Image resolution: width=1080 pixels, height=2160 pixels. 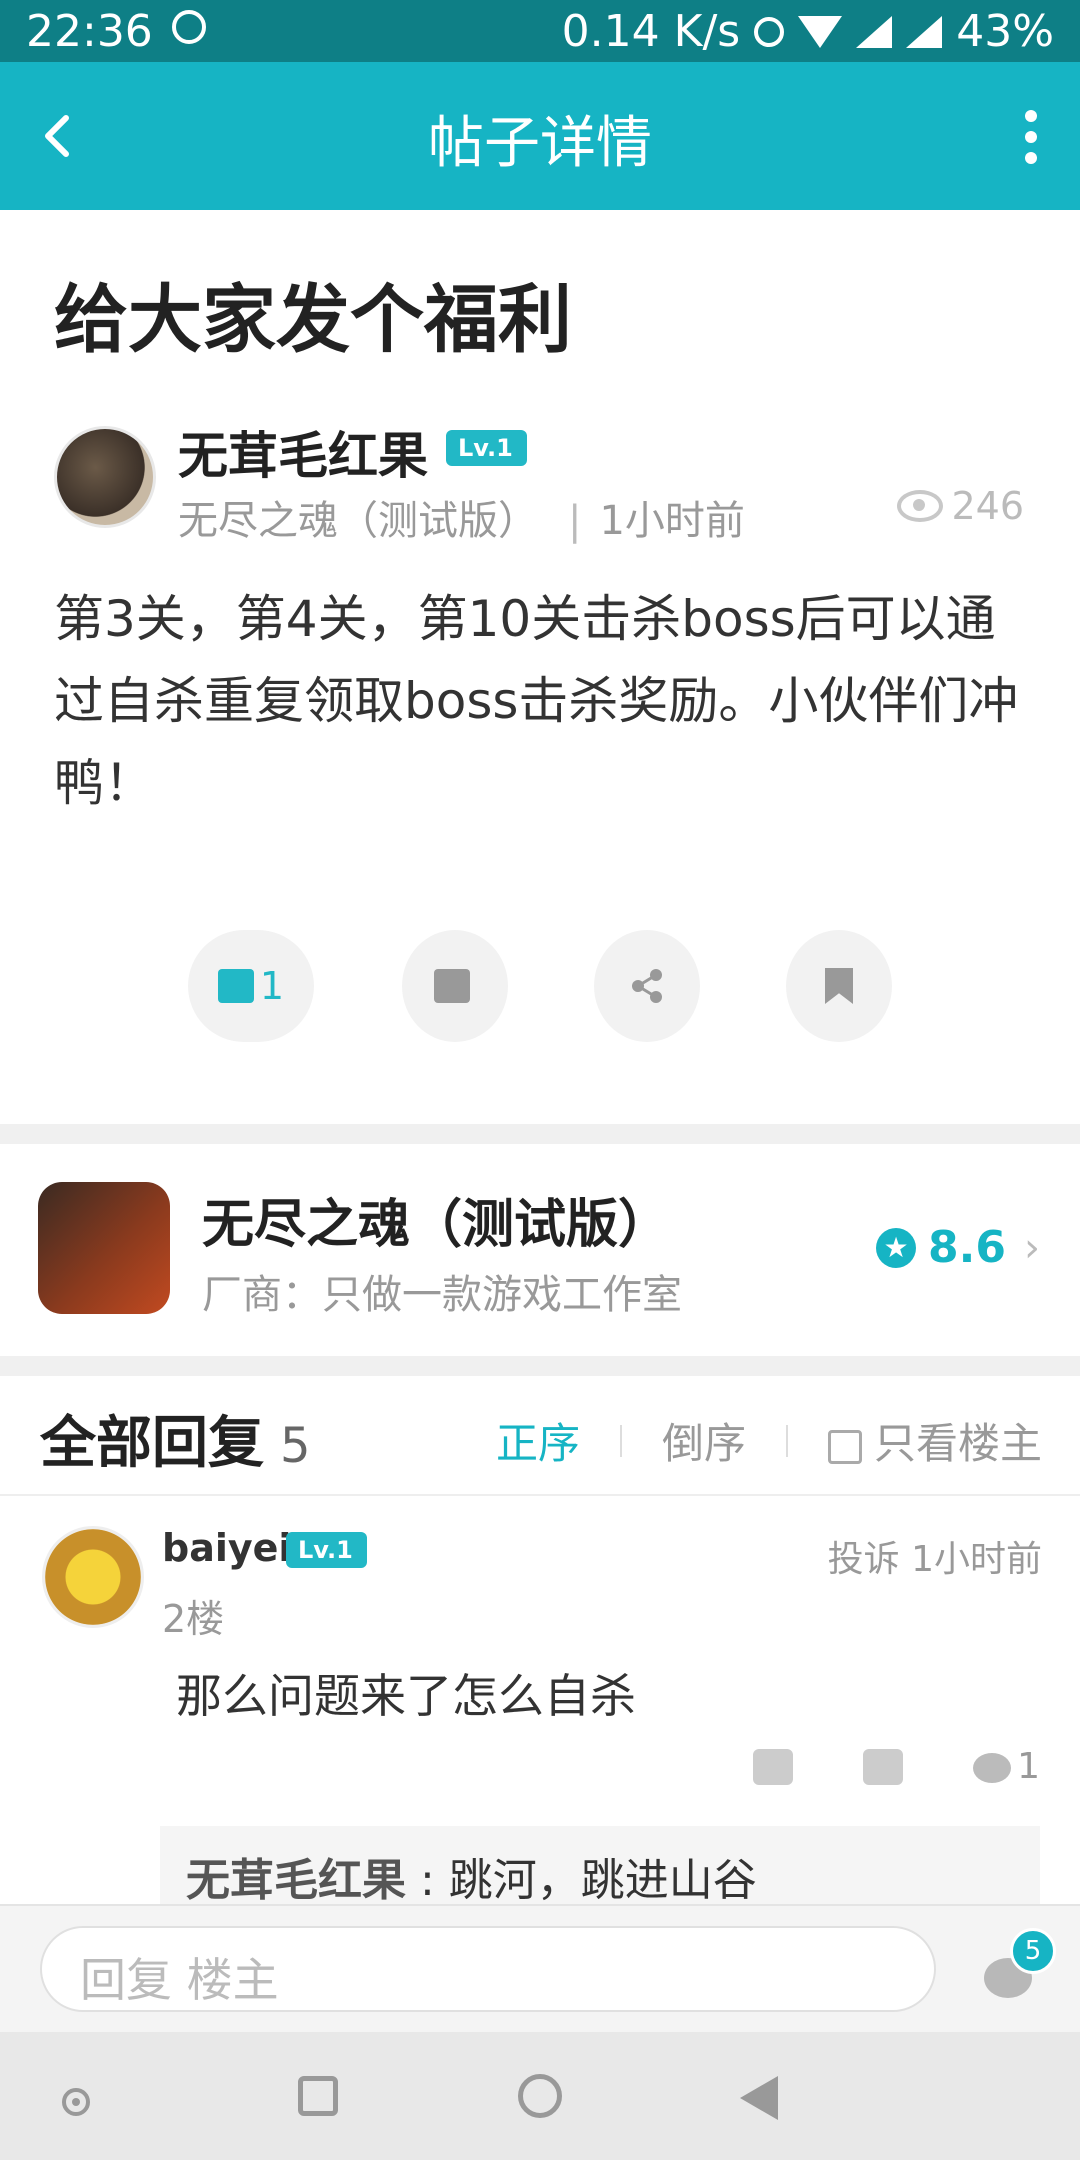 I want to click on sort-controls: 正序 倒序 只看楼主, so click(x=769, y=1440).